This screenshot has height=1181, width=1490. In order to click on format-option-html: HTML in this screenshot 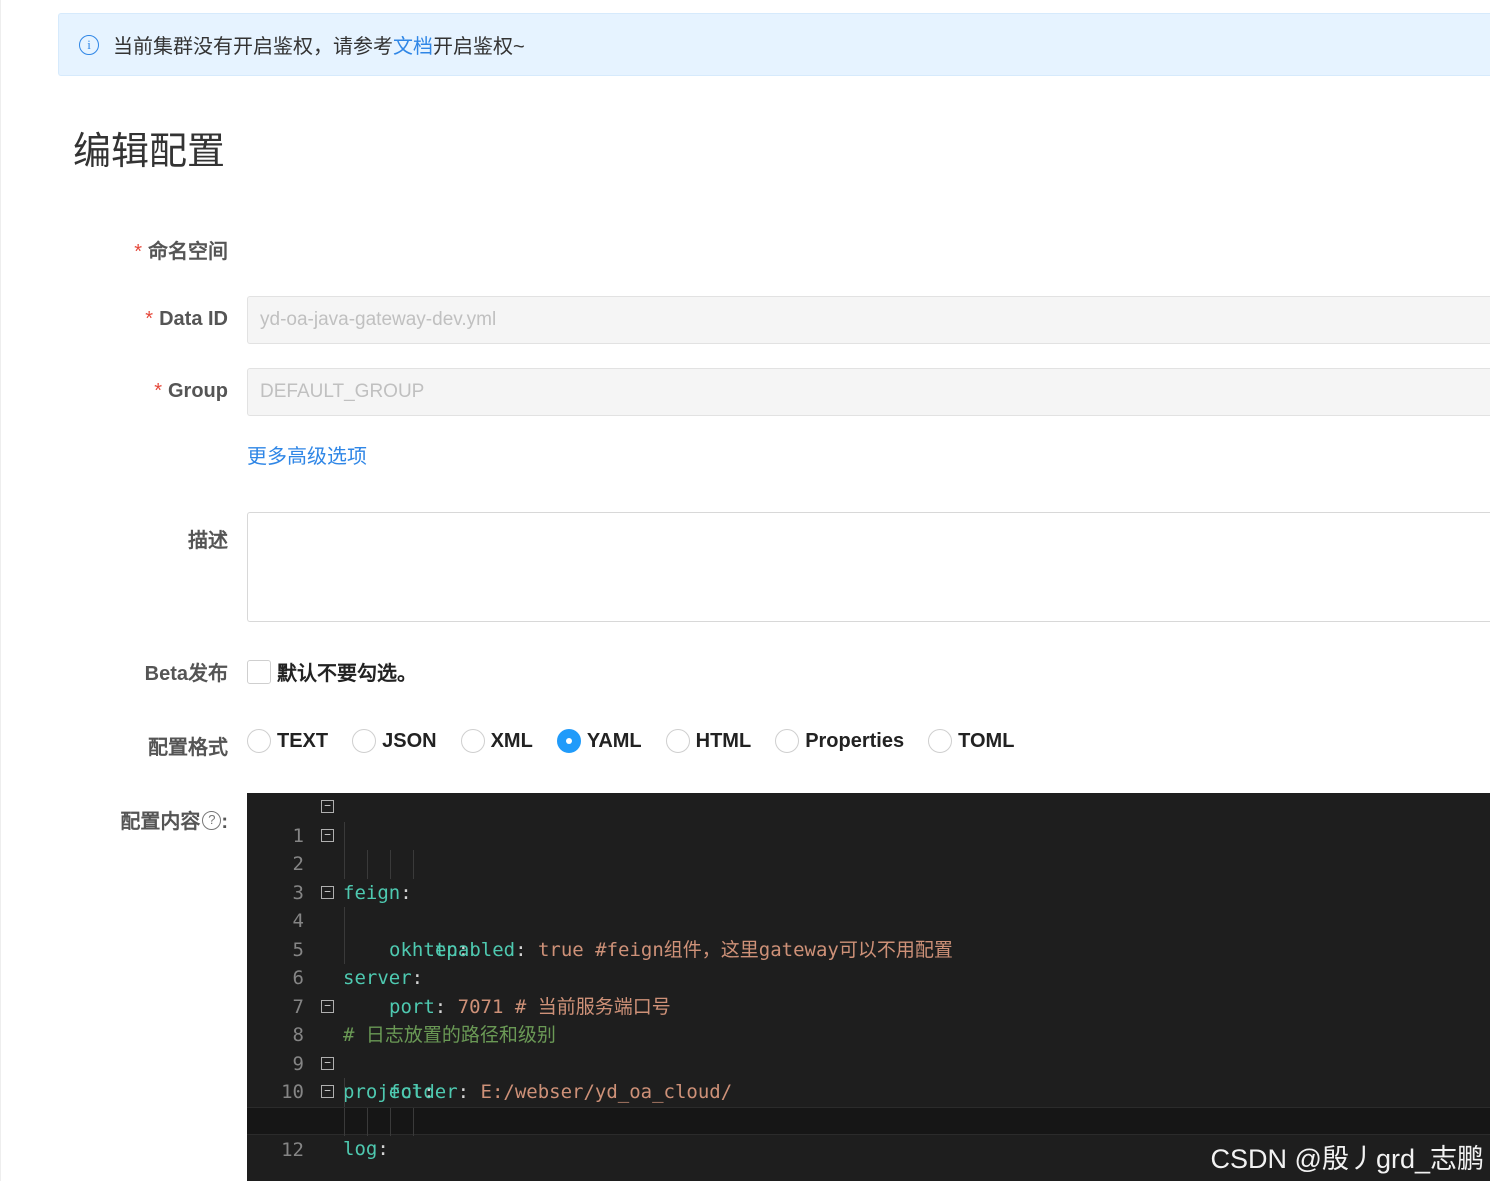, I will do `click(708, 741)`.